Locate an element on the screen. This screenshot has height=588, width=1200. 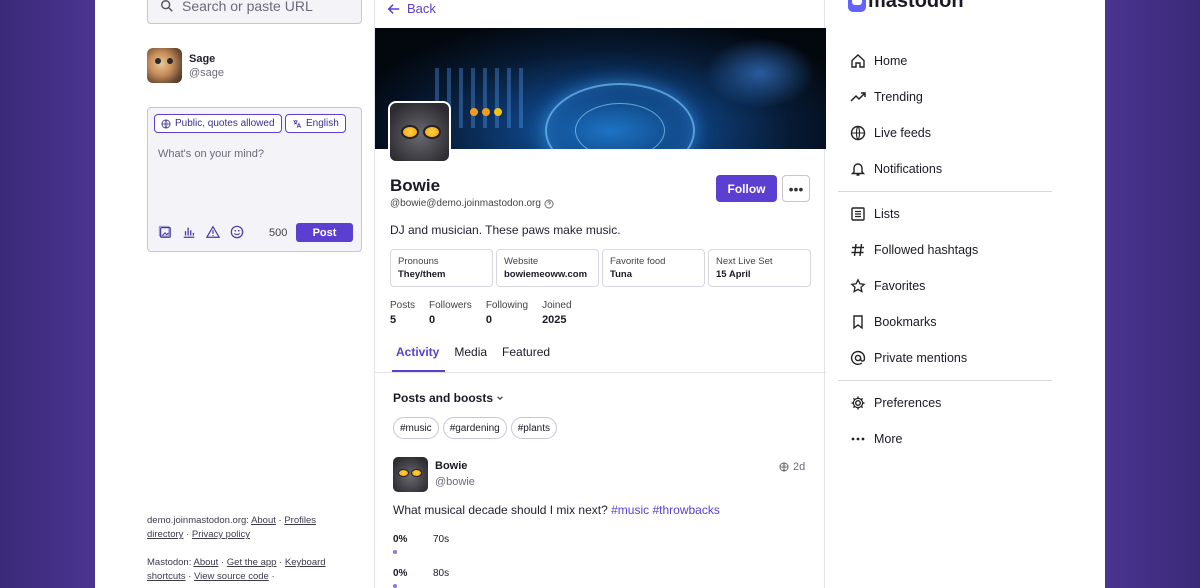
stat-label: Followers is located at coordinates (450, 305).